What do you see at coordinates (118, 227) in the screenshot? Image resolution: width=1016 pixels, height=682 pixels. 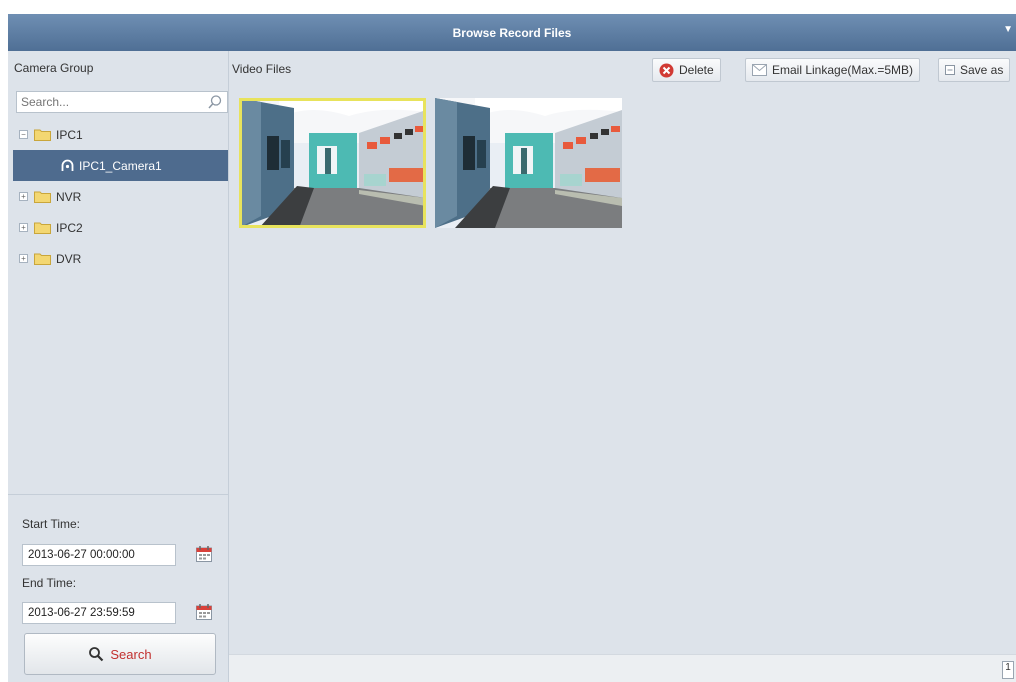 I see `tree-item-ipc2: + IPC2` at bounding box center [118, 227].